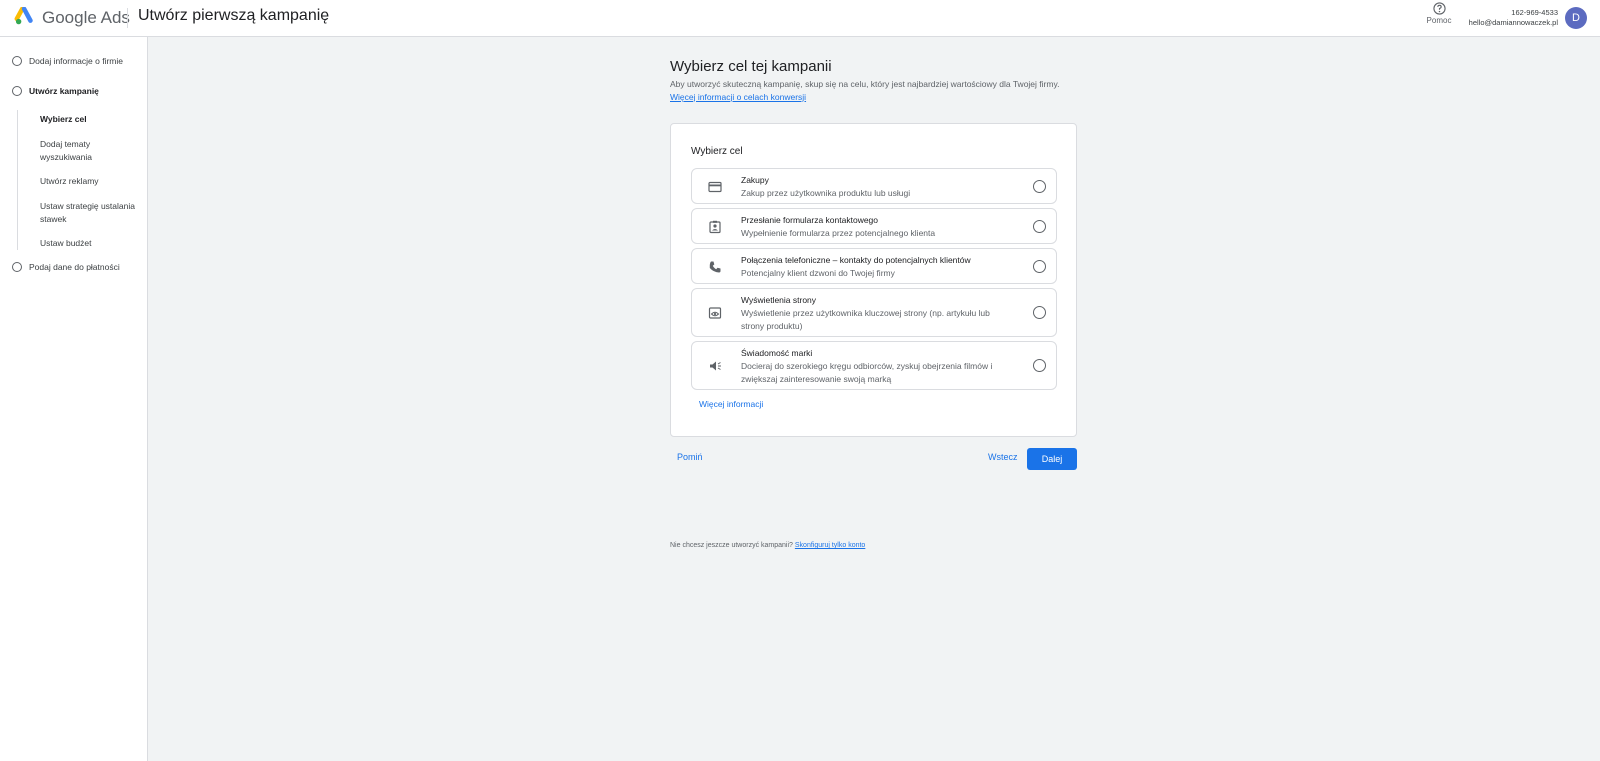  What do you see at coordinates (92, 243) in the screenshot?
I see `sidebar-substep-budget: Ustaw budżet` at bounding box center [92, 243].